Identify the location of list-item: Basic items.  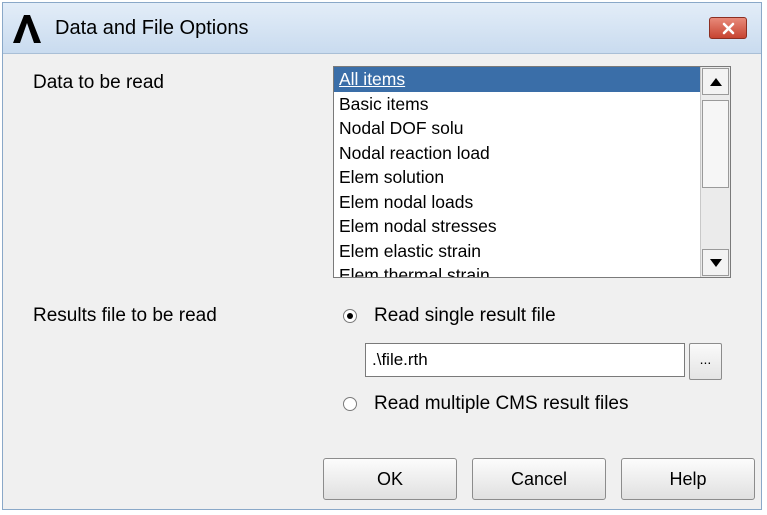
(527, 104).